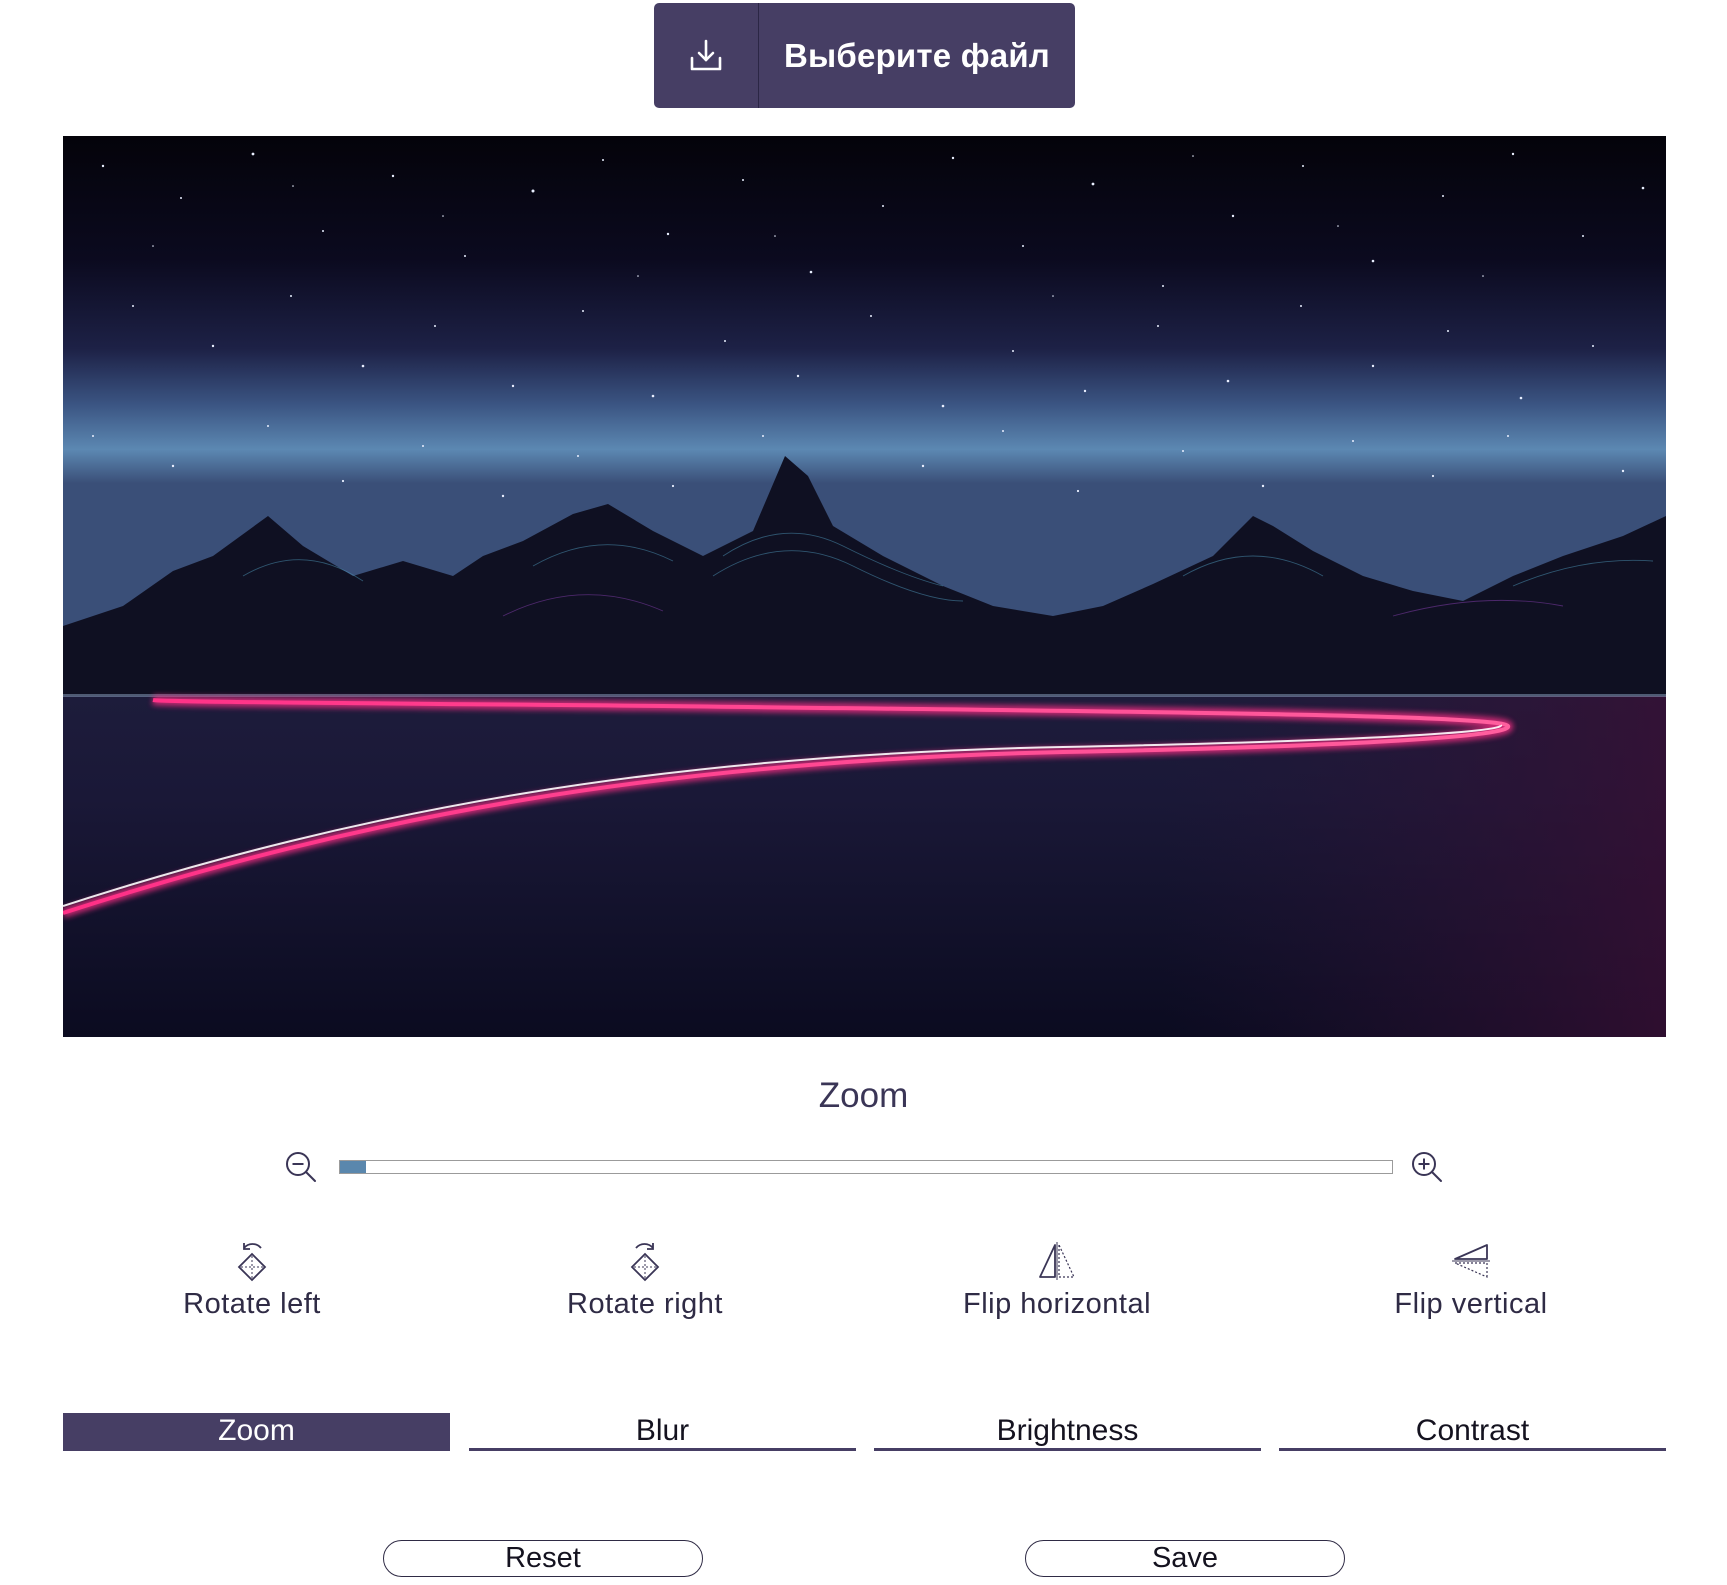  I want to click on download-icon, so click(706, 55).